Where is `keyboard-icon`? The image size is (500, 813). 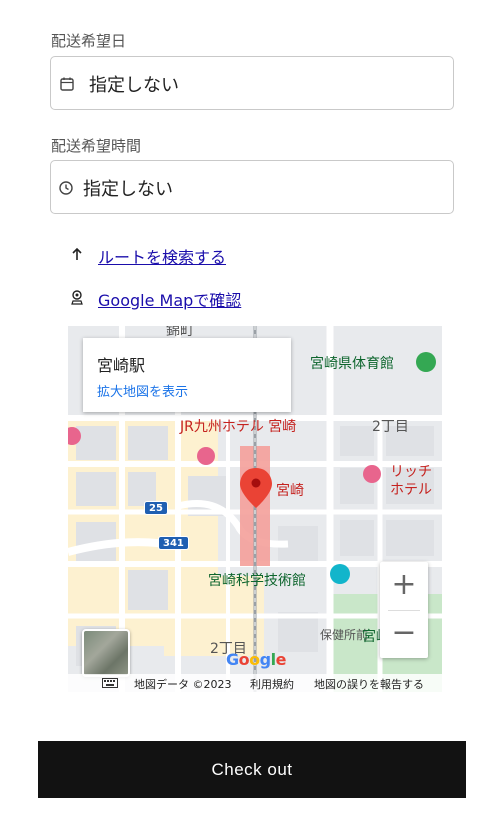 keyboard-icon is located at coordinates (110, 683).